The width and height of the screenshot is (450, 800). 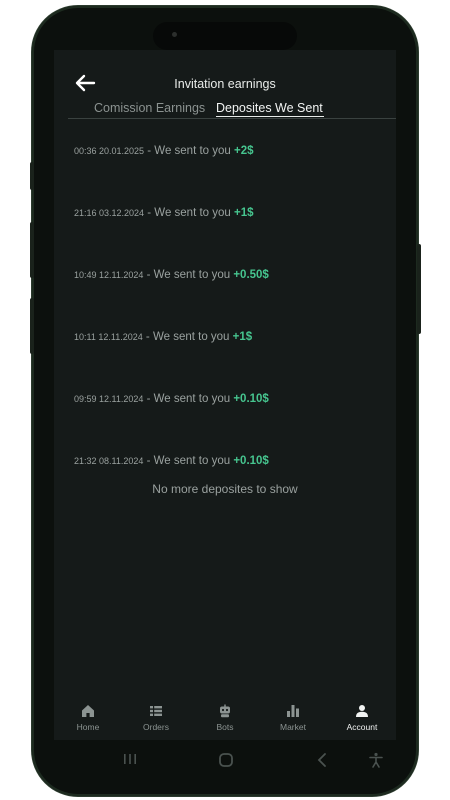 I want to click on user-icon, so click(x=362, y=711).